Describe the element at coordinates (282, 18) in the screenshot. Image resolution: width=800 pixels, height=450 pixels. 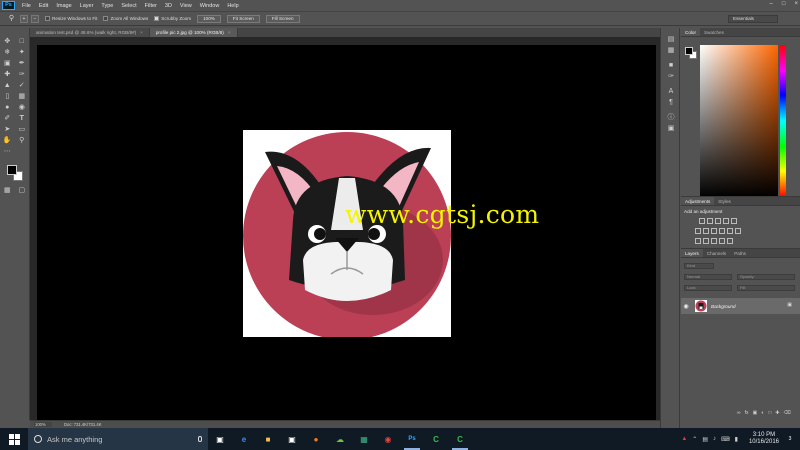
I see `fill-screen-button: Fill Screen` at that location.